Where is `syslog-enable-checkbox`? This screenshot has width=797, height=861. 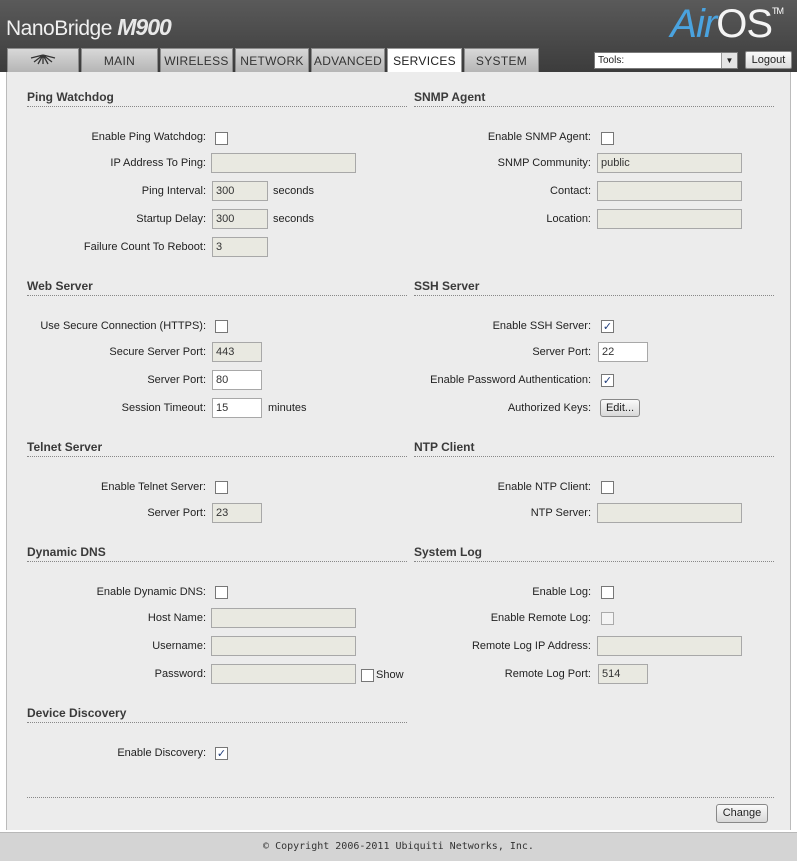 syslog-enable-checkbox is located at coordinates (607, 592).